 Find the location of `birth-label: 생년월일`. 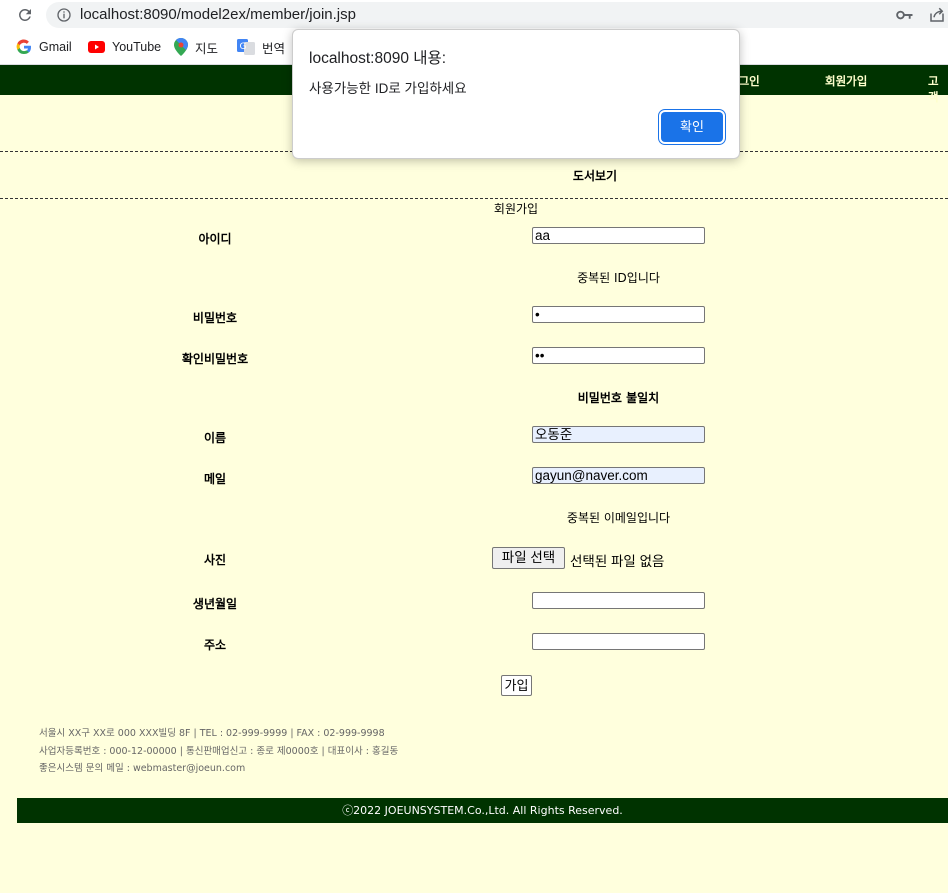

birth-label: 생년월일 is located at coordinates (215, 604).